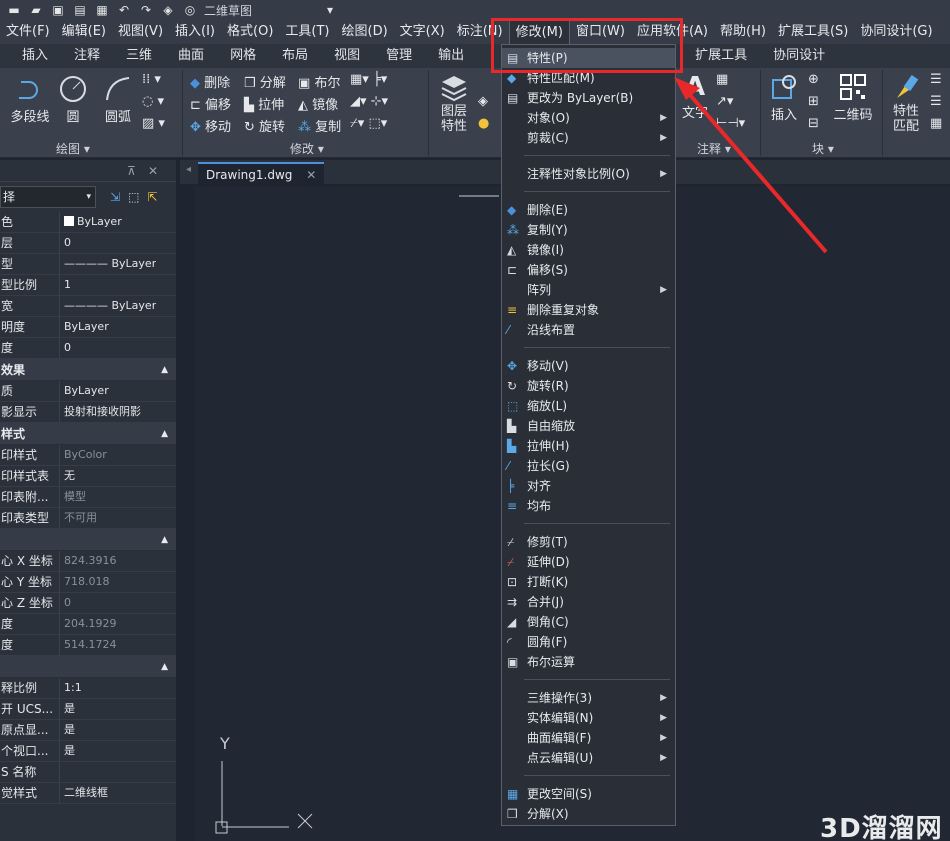 This screenshot has width=950, height=841. Describe the element at coordinates (751, 165) in the screenshot. I see `annotation-arrow` at that location.